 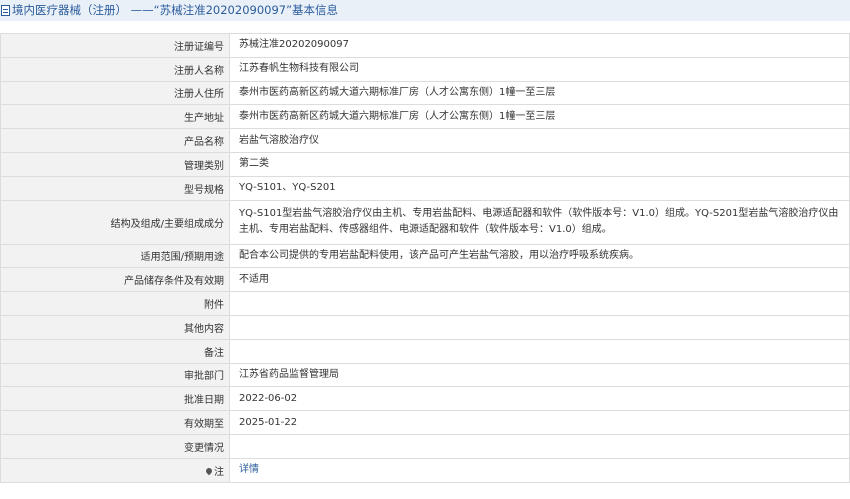 I want to click on pin-icon, so click(x=209, y=470).